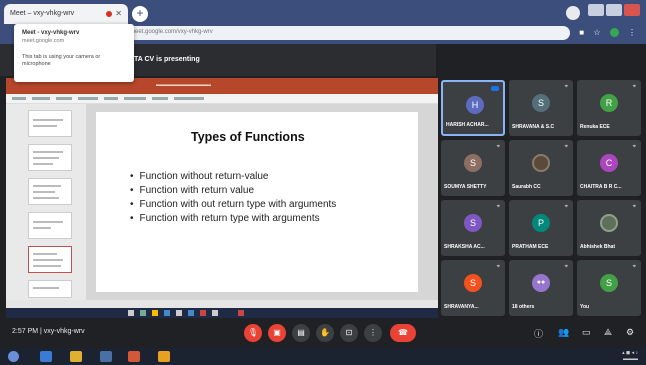 Image resolution: width=646 pixels, height=365 pixels. What do you see at coordinates (465, 187) in the screenshot?
I see `participant-name: SOUMYA SHETTY` at bounding box center [465, 187].